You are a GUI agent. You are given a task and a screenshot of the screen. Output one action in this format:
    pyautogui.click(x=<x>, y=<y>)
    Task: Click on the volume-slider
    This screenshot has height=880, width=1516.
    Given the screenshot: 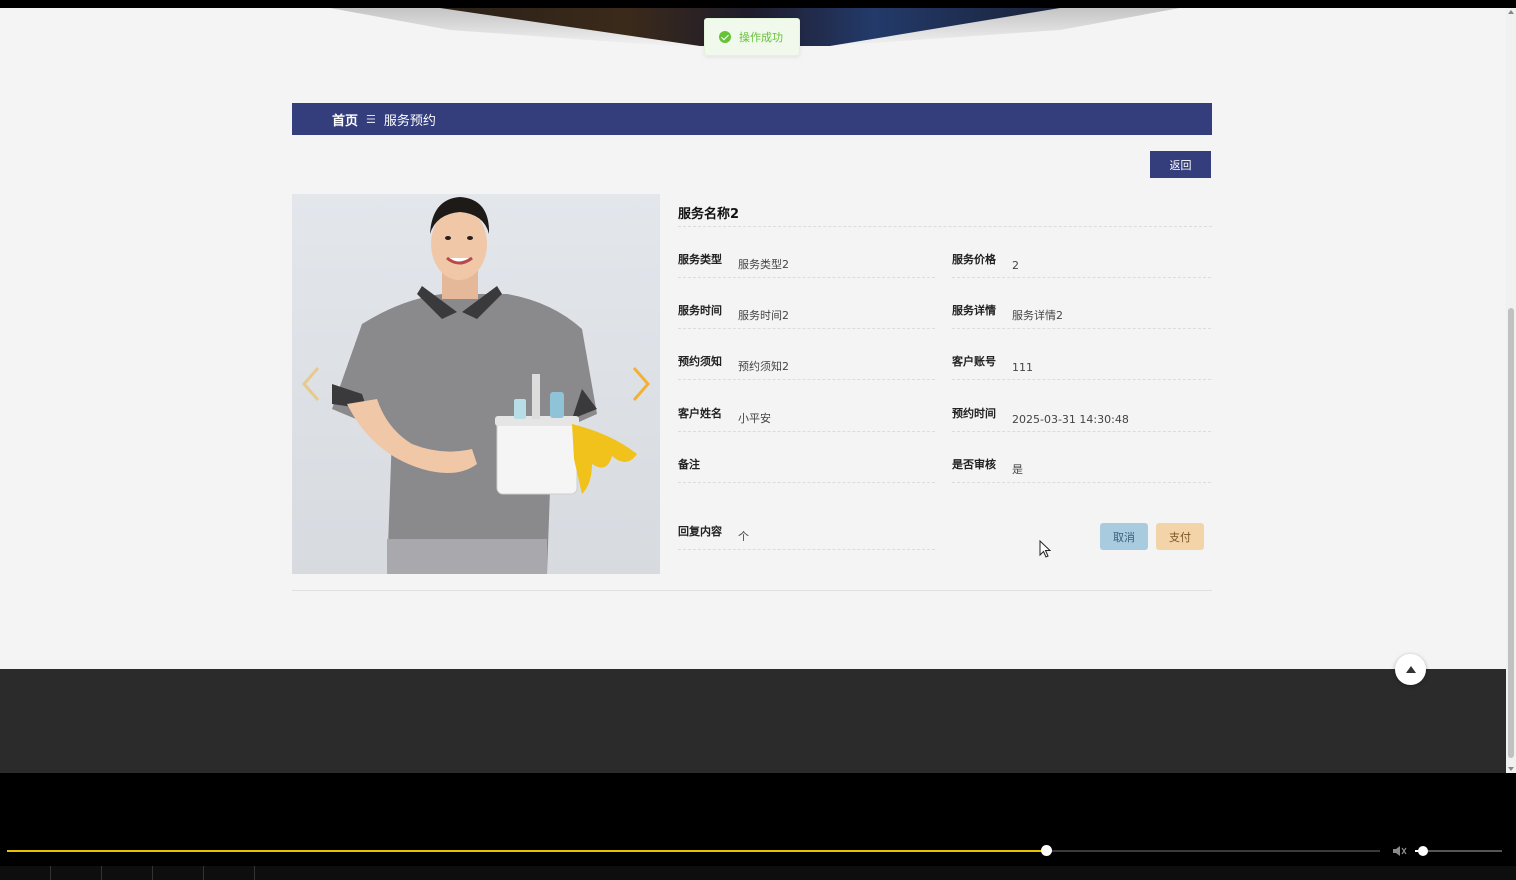 What is the action you would take?
    pyautogui.click(x=1458, y=851)
    